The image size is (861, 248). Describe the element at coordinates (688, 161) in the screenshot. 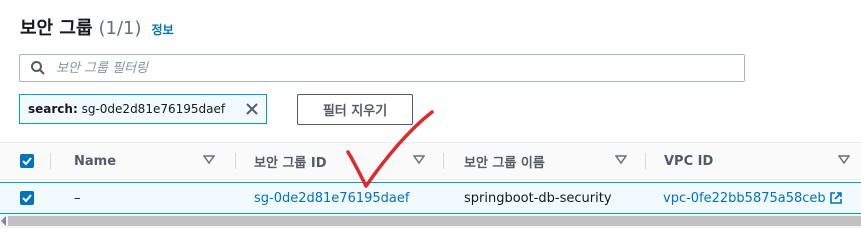

I see `column-header-vpc-id: VPC ID` at that location.